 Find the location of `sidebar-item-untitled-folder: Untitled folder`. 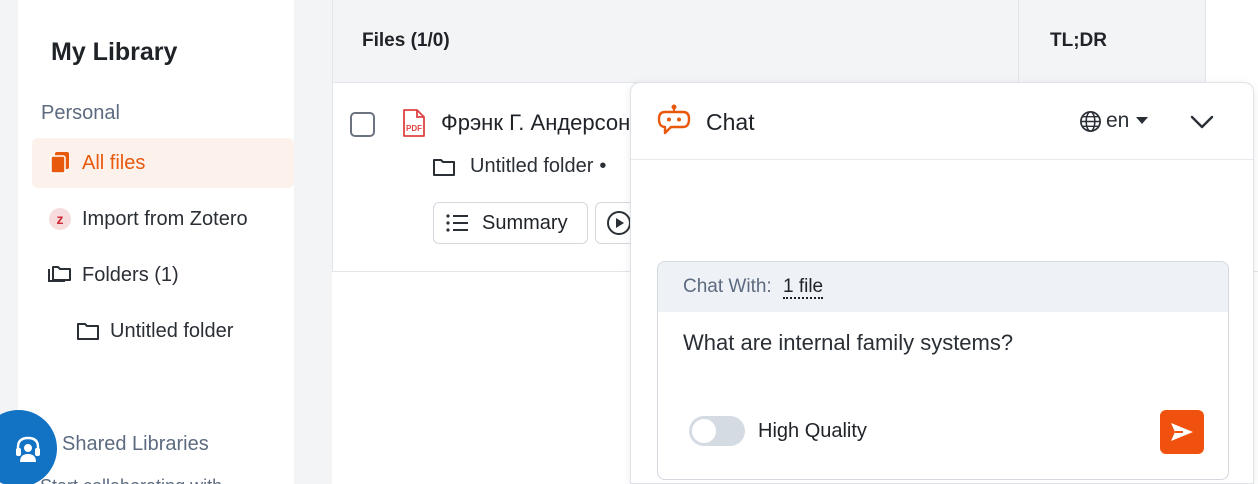

sidebar-item-untitled-folder: Untitled folder is located at coordinates (163, 331).